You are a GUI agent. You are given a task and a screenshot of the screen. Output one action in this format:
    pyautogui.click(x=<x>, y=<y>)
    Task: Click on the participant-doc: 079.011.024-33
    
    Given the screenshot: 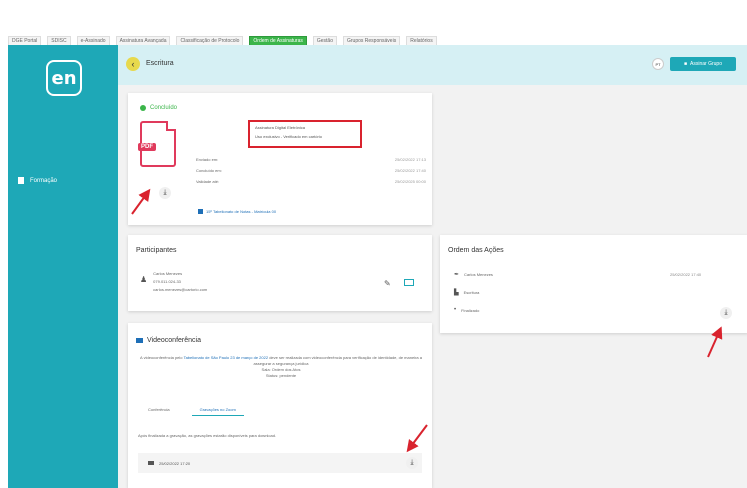 What is the action you would take?
    pyautogui.click(x=167, y=281)
    